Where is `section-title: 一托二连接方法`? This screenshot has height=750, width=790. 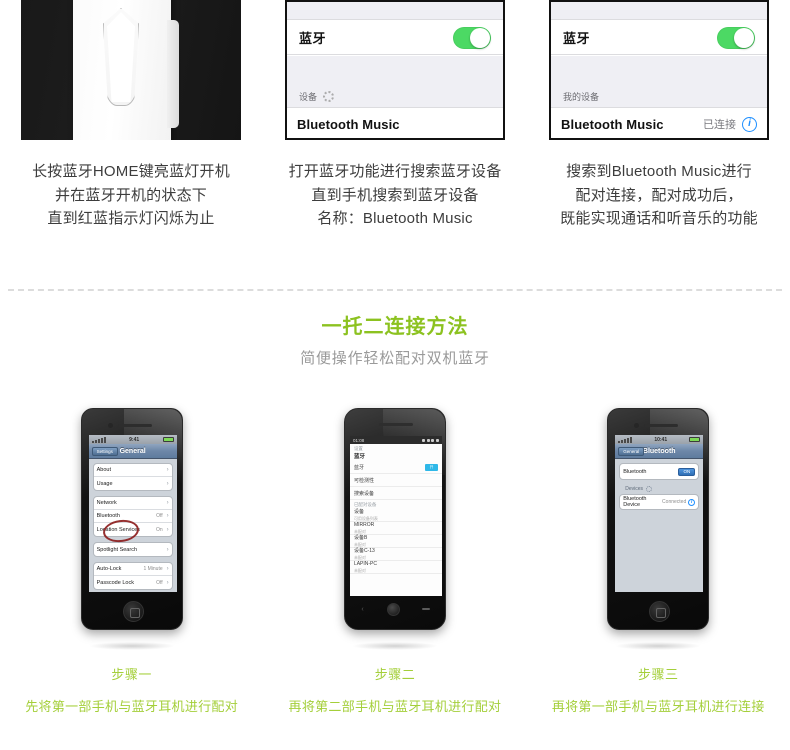
section-title: 一托二连接方法 is located at coordinates (395, 327).